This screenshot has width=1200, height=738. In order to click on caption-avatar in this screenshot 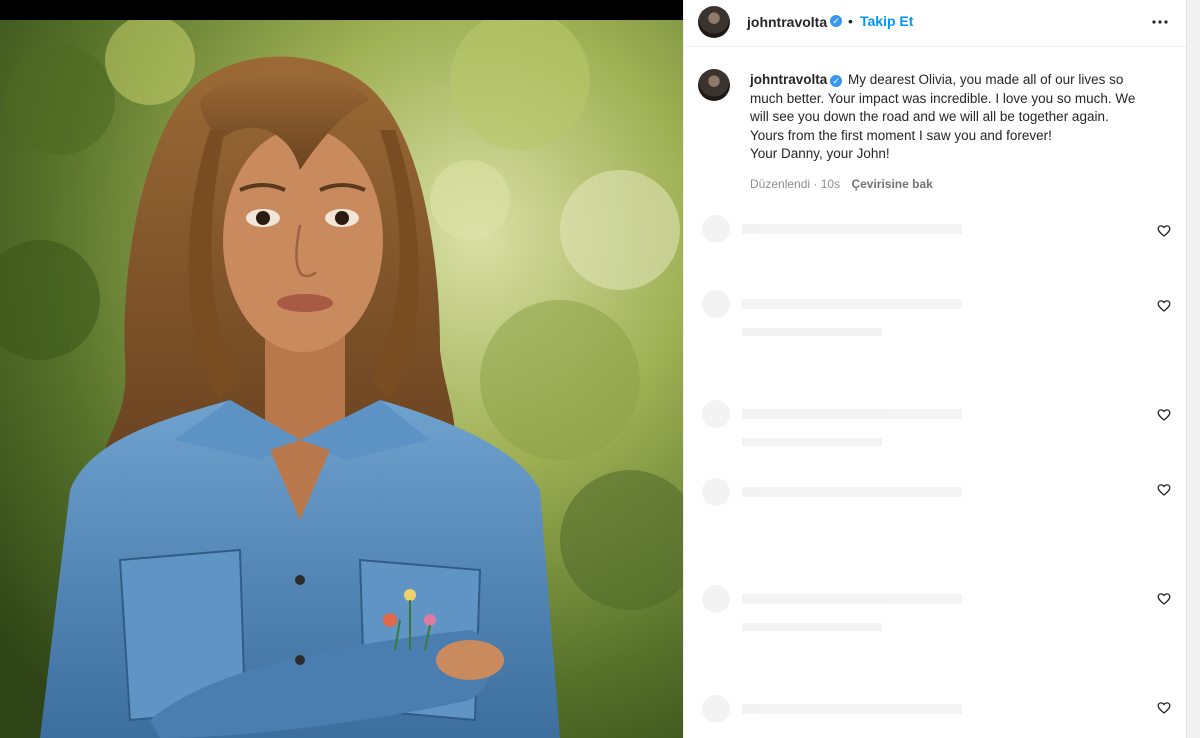, I will do `click(714, 85)`.